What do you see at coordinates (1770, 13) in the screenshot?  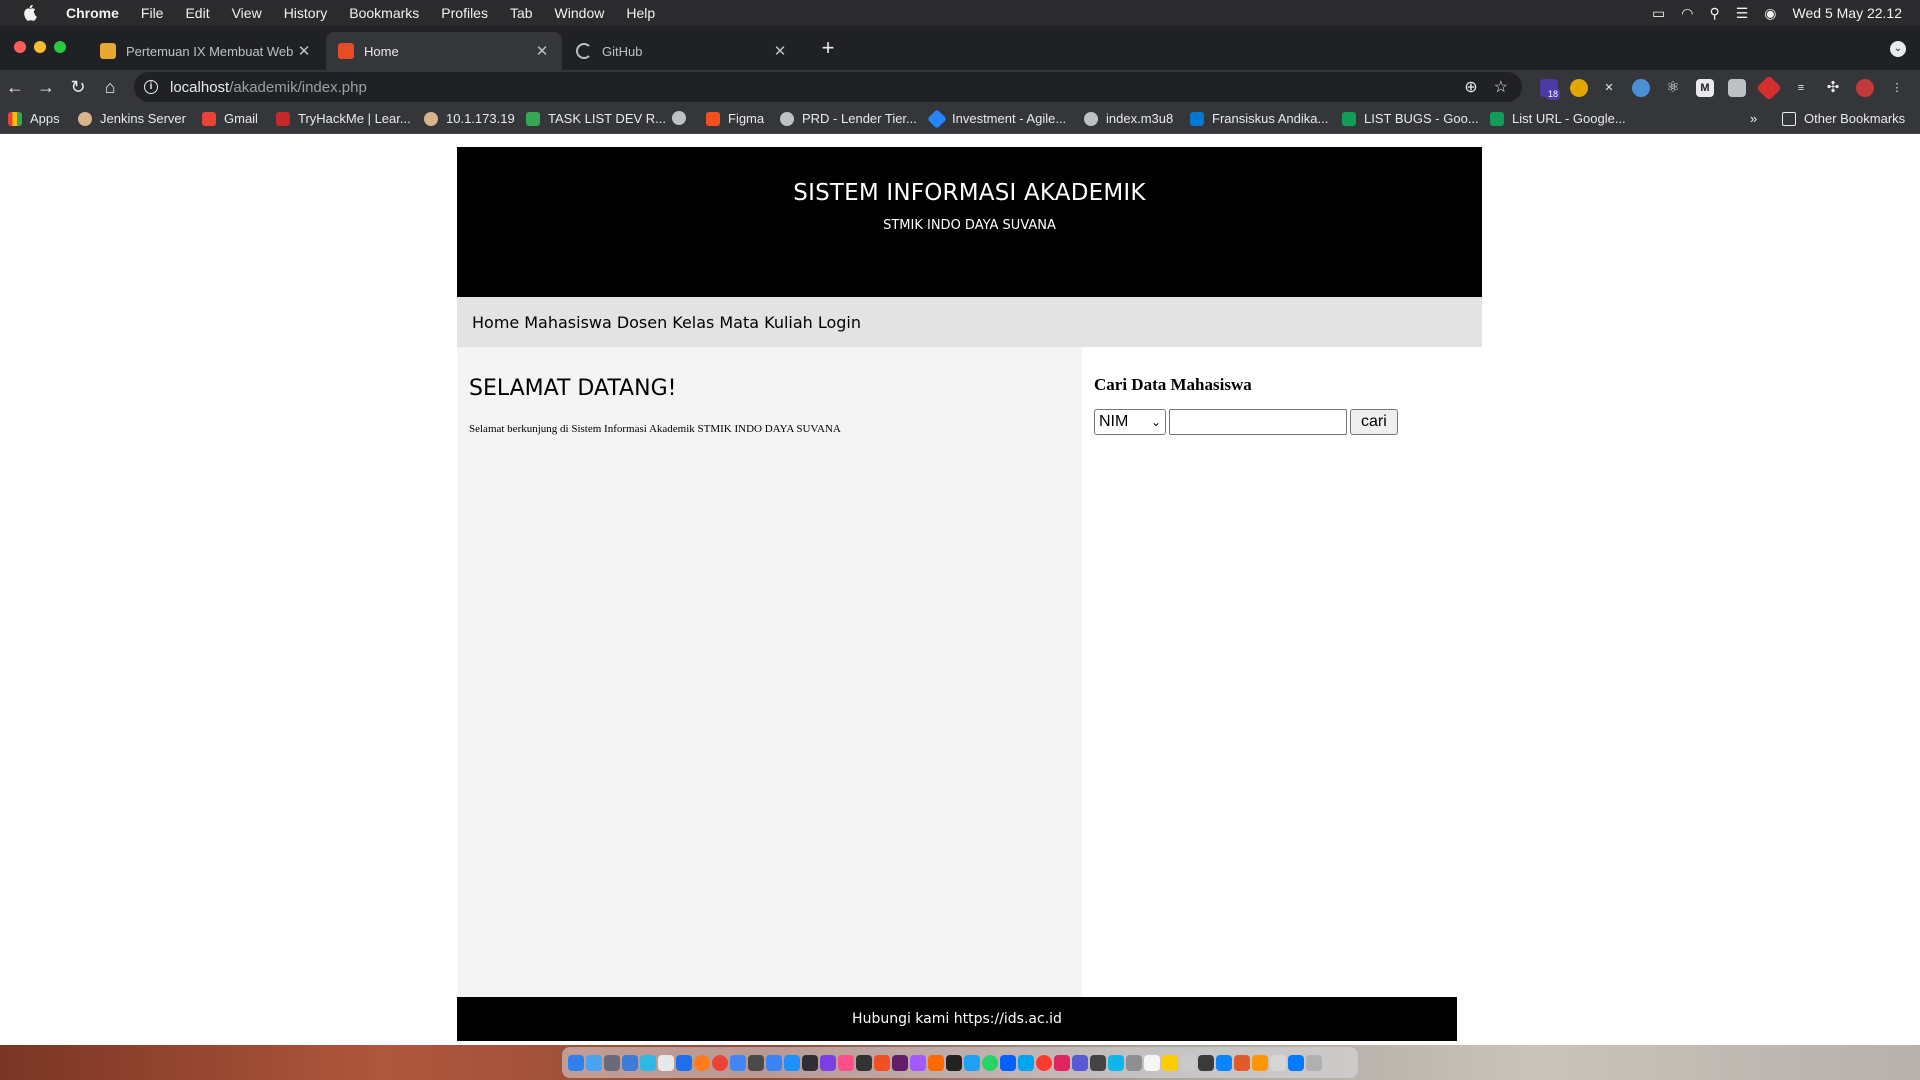 I see `siri-icon: ◉` at bounding box center [1770, 13].